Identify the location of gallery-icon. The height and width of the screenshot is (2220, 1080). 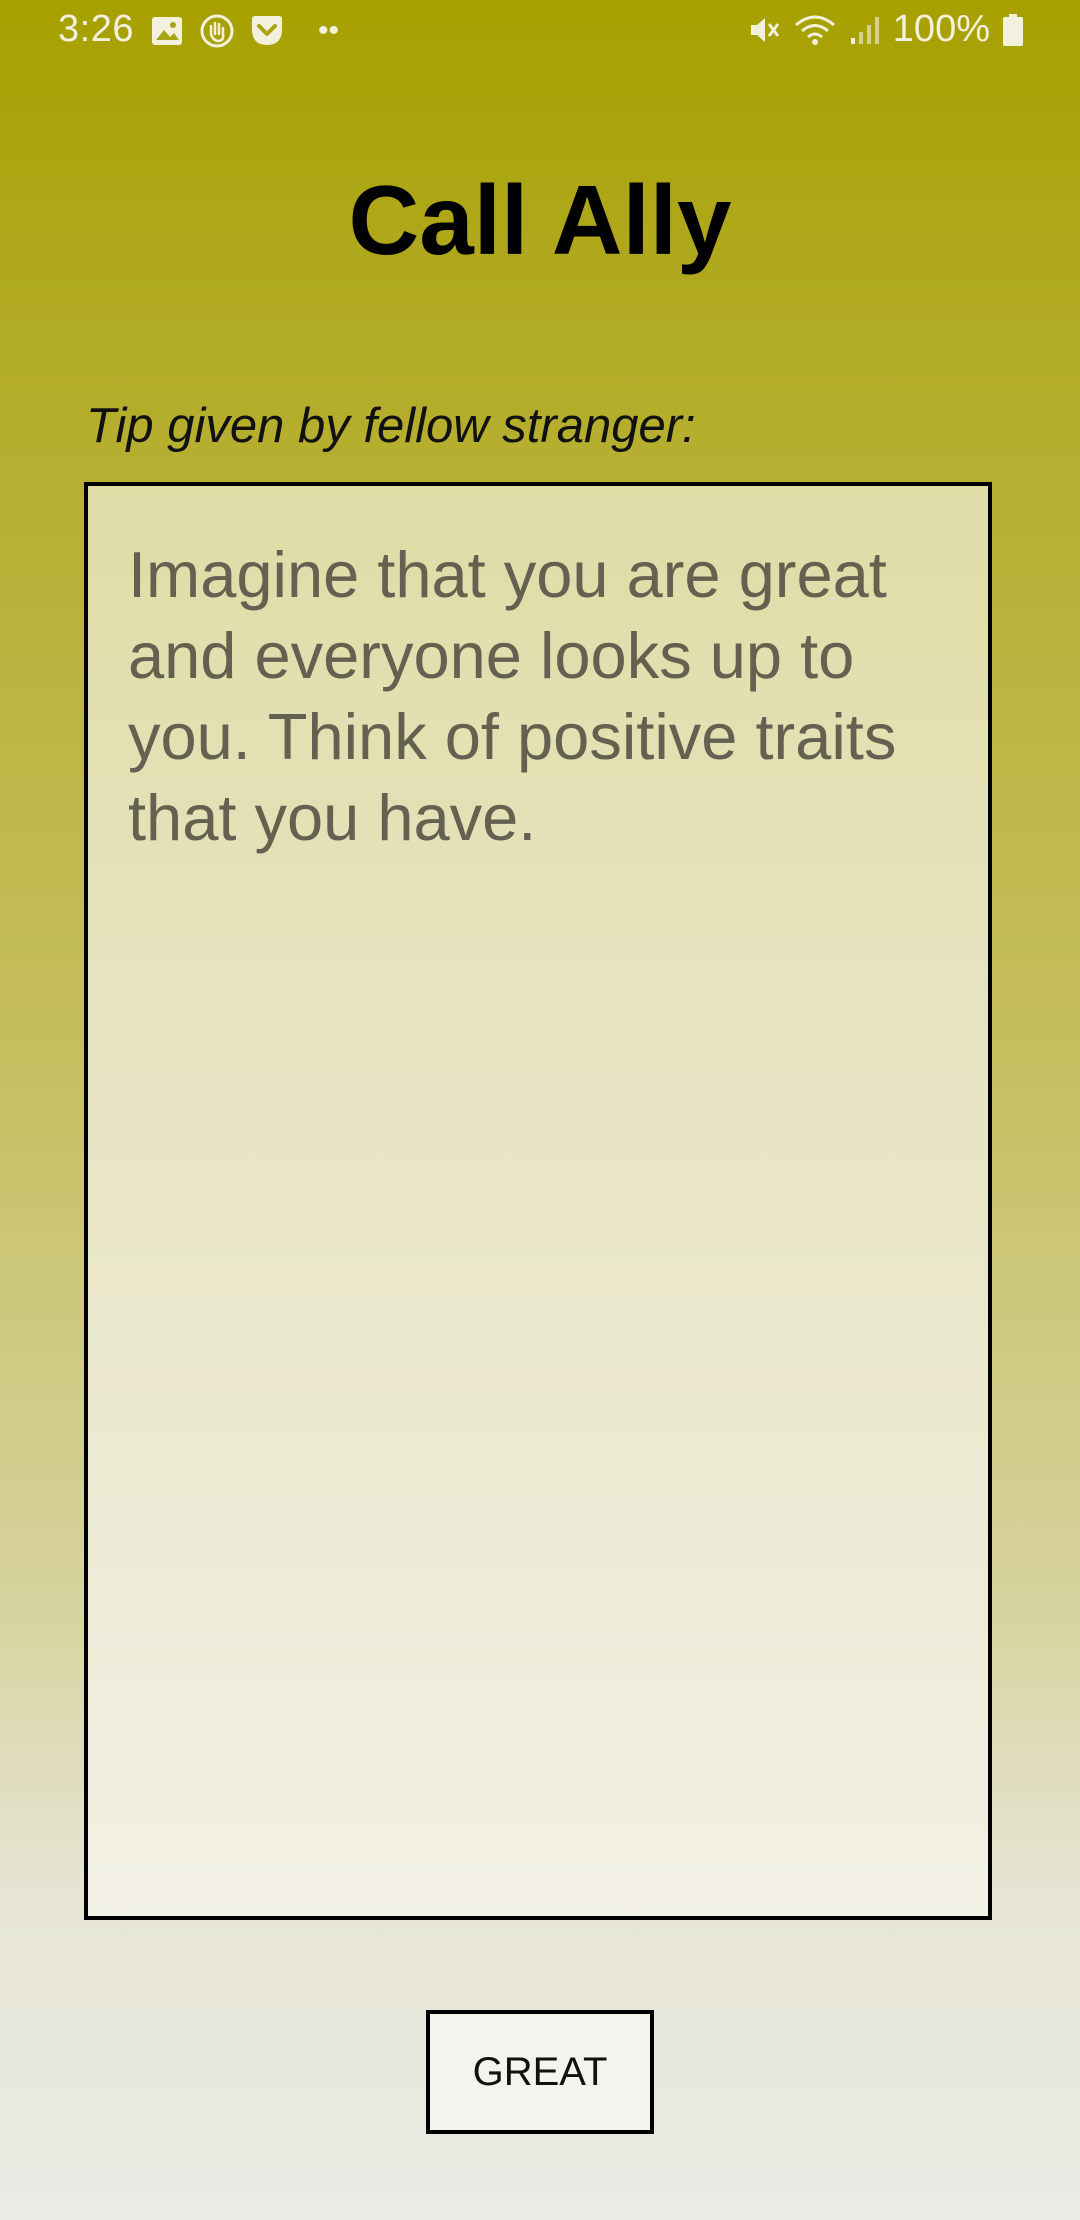
(167, 31).